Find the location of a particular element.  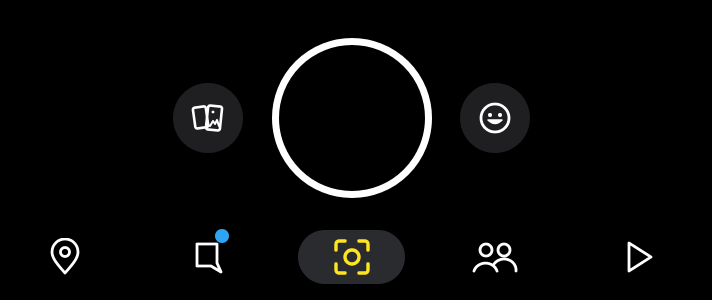

chat-bubble-icon is located at coordinates (209, 258).